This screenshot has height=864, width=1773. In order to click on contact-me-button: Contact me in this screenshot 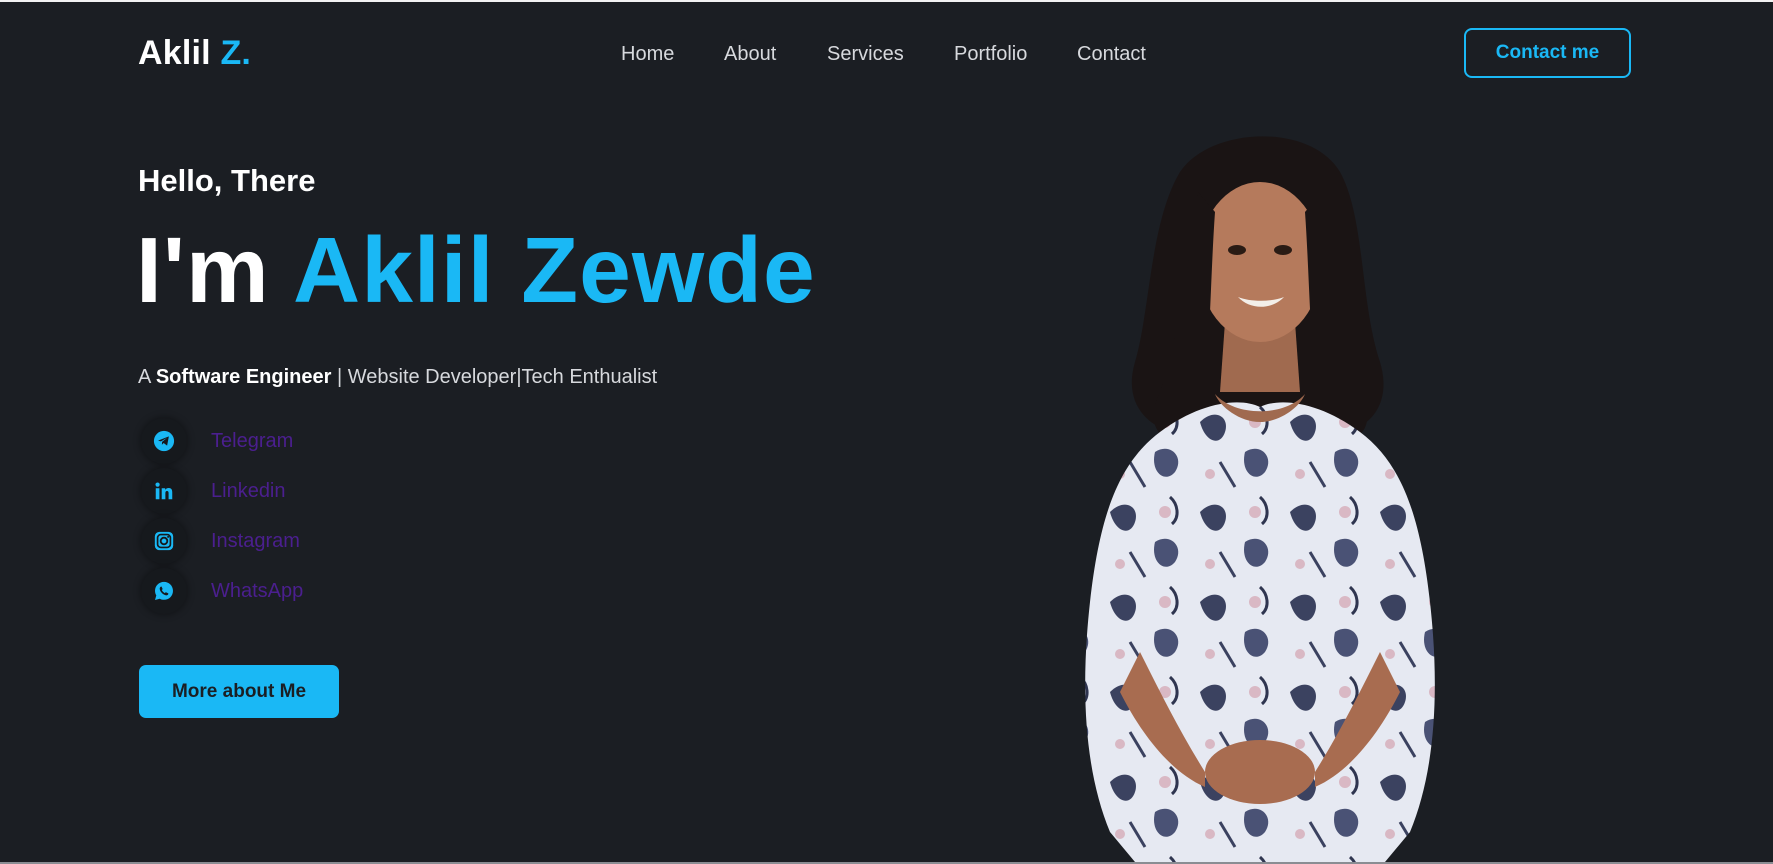, I will do `click(1547, 53)`.